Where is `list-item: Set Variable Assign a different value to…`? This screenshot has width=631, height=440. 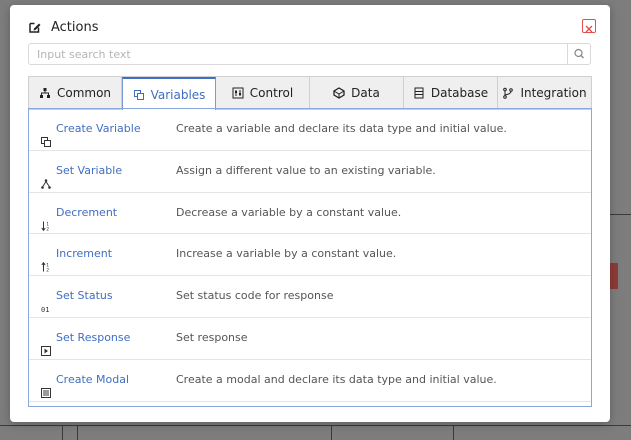
list-item: Set Variable Assign a different value to… is located at coordinates (310, 172).